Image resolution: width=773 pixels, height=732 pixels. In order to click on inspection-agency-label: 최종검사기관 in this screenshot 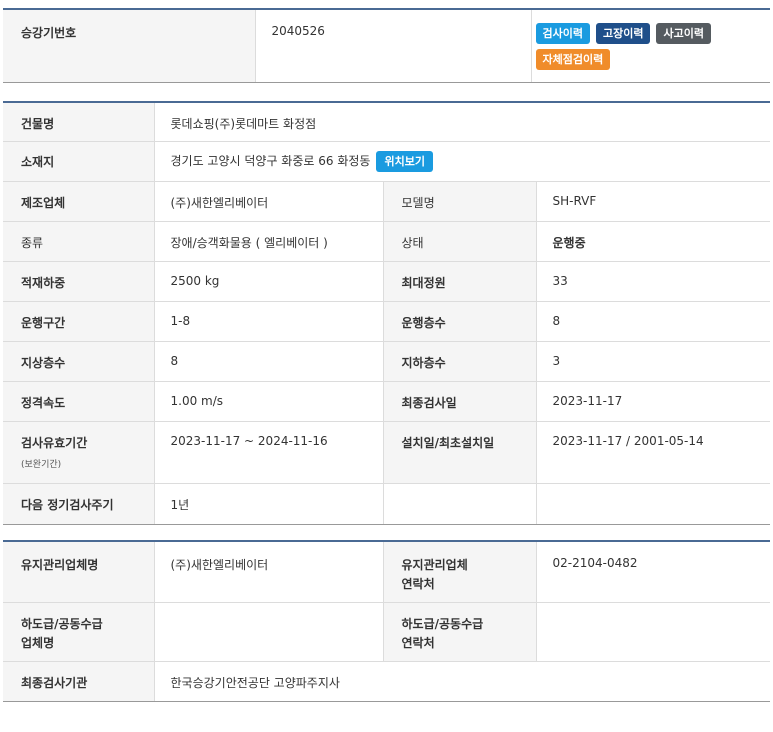, I will do `click(78, 681)`.